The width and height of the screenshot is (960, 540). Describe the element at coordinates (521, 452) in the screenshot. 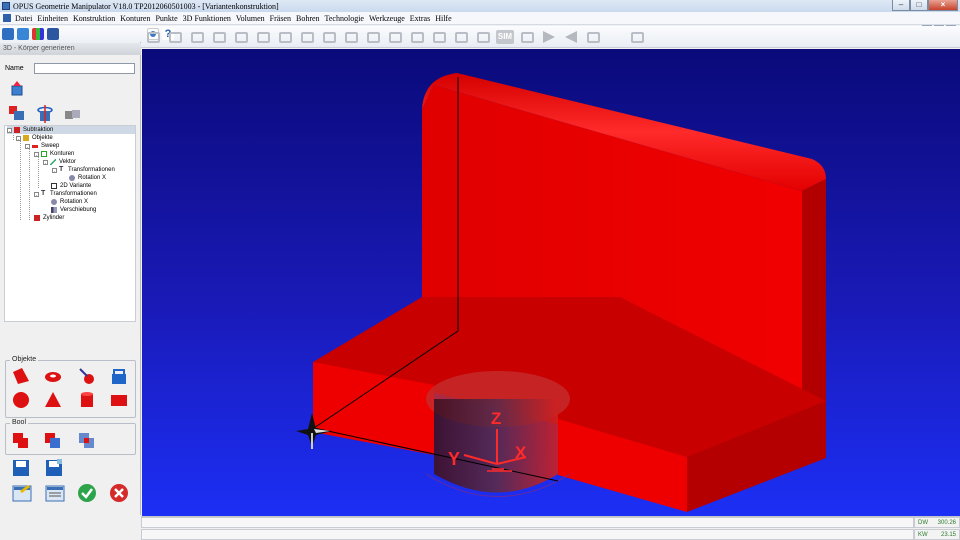

I see `axis-x-label: X` at that location.